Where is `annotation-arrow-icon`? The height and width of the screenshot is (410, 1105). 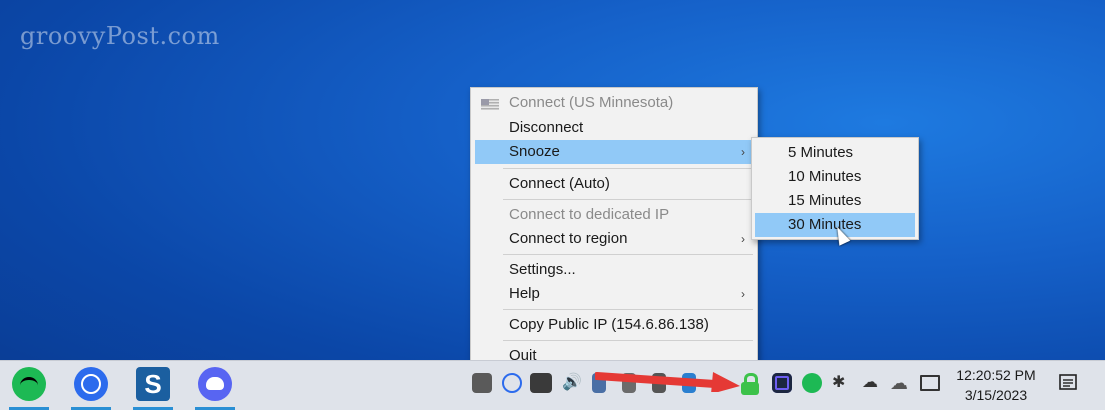
annotation-arrow-icon is located at coordinates (667, 382).